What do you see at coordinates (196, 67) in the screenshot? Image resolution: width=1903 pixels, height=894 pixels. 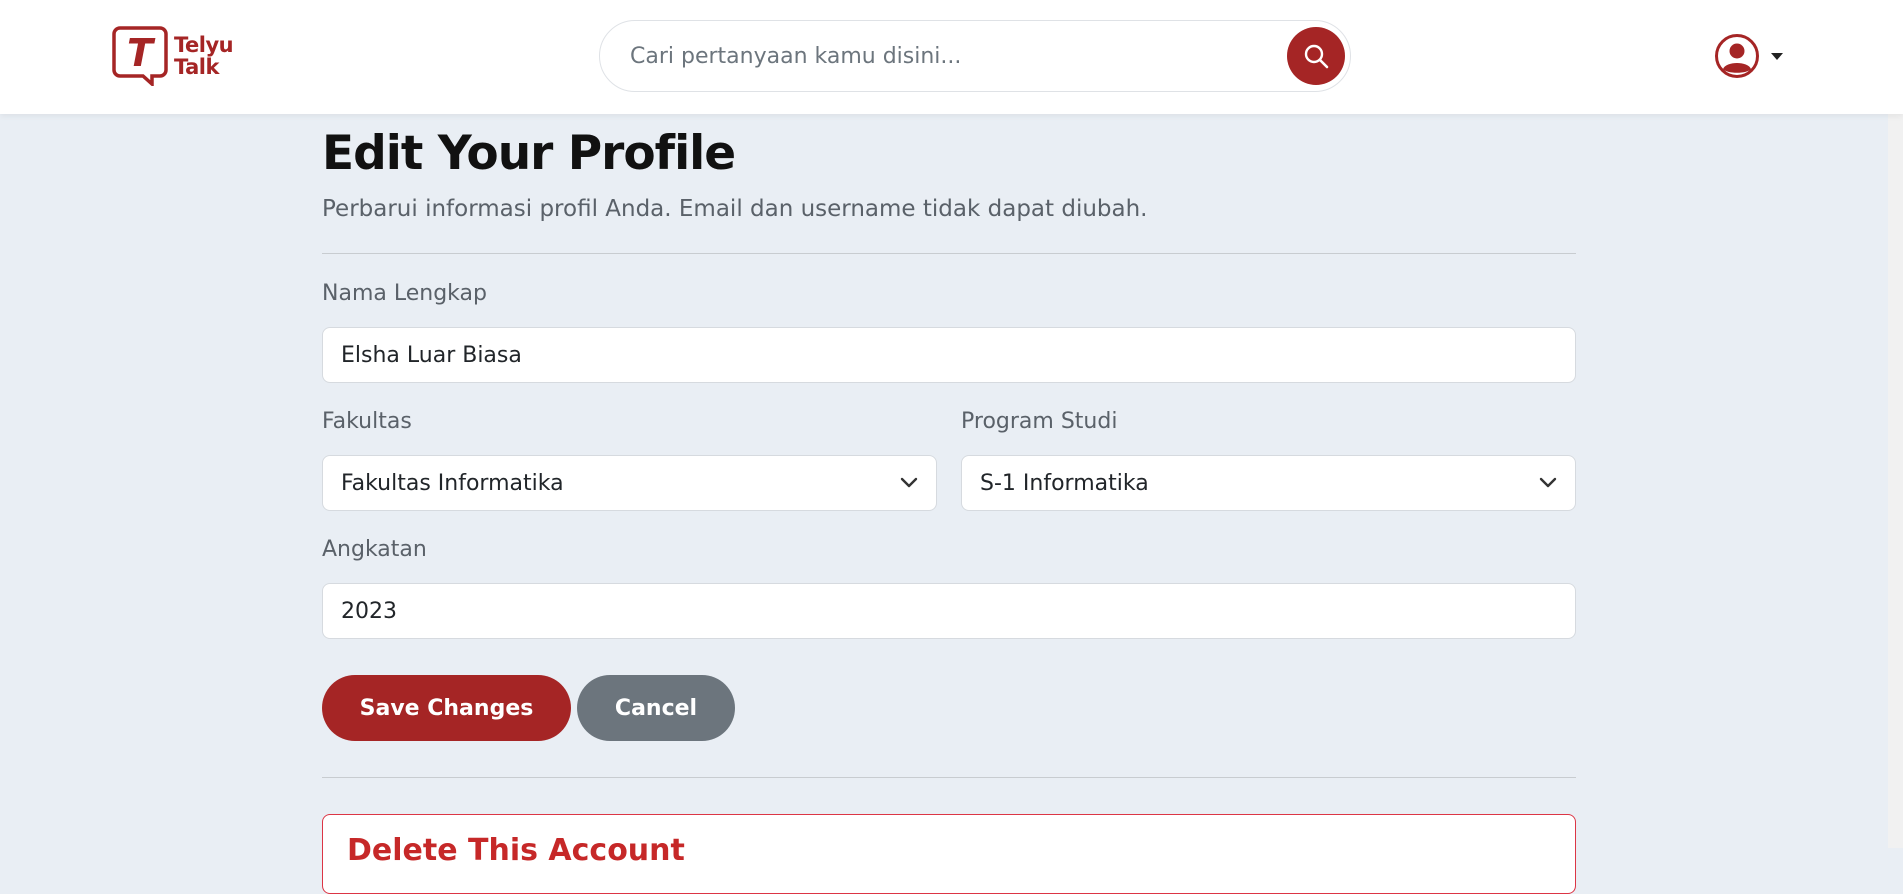 I see `logo-word-2: Talk` at bounding box center [196, 67].